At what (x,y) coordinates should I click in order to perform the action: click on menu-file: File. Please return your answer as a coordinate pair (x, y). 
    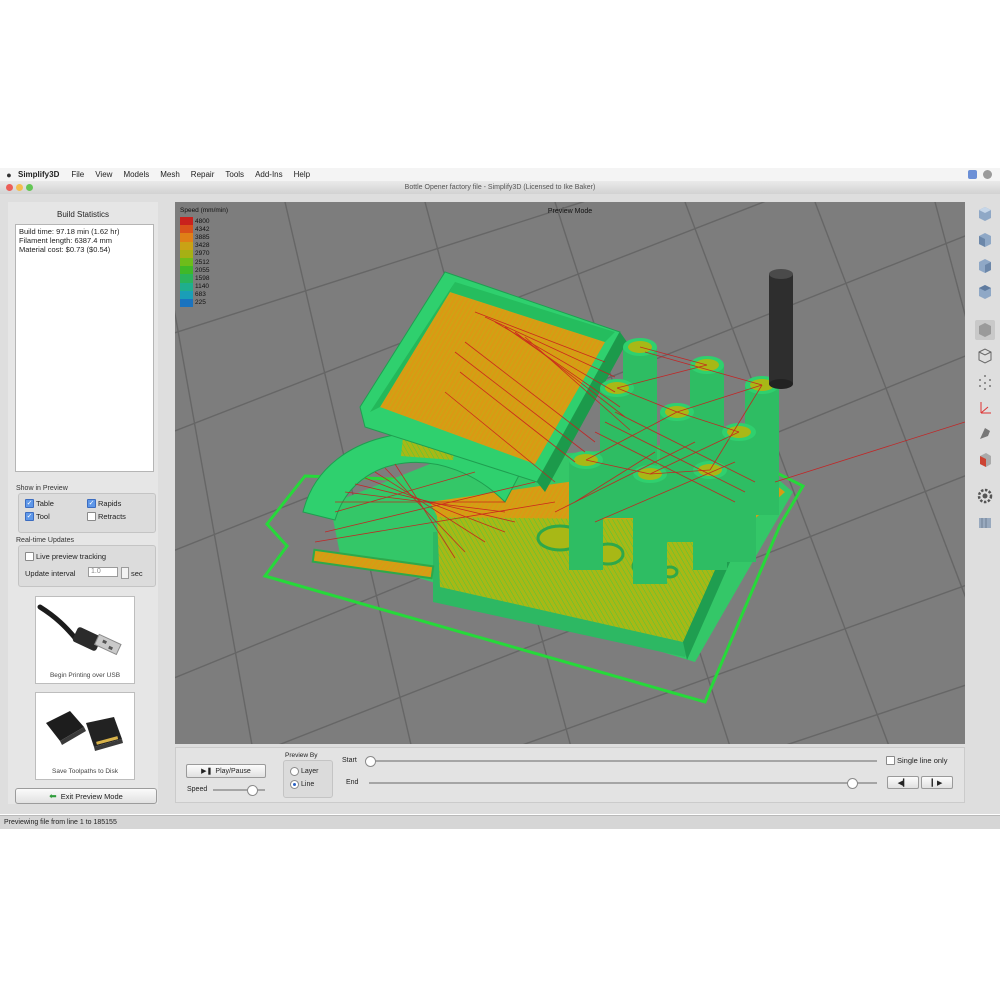
    Looking at the image, I should click on (77, 174).